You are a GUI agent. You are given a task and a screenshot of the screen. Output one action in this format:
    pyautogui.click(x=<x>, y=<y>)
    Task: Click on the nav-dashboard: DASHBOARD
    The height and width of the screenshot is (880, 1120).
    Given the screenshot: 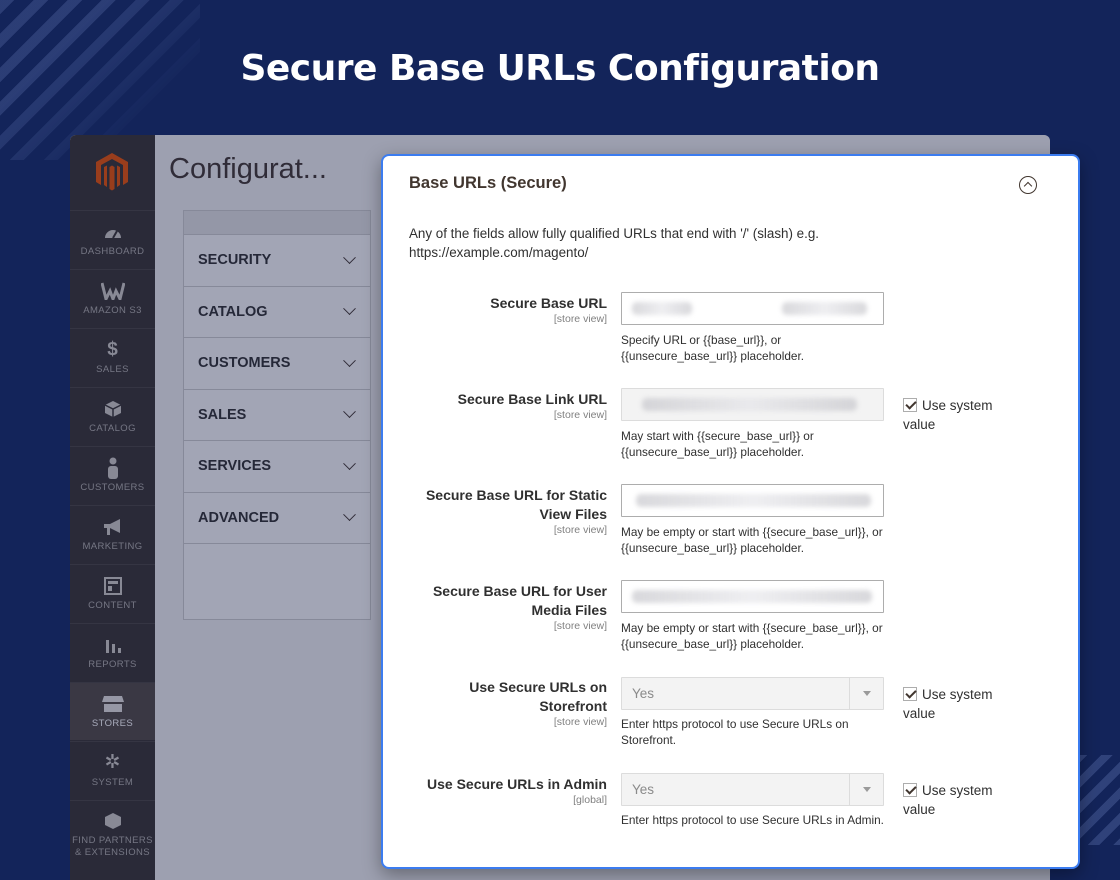 What is the action you would take?
    pyautogui.click(x=112, y=239)
    